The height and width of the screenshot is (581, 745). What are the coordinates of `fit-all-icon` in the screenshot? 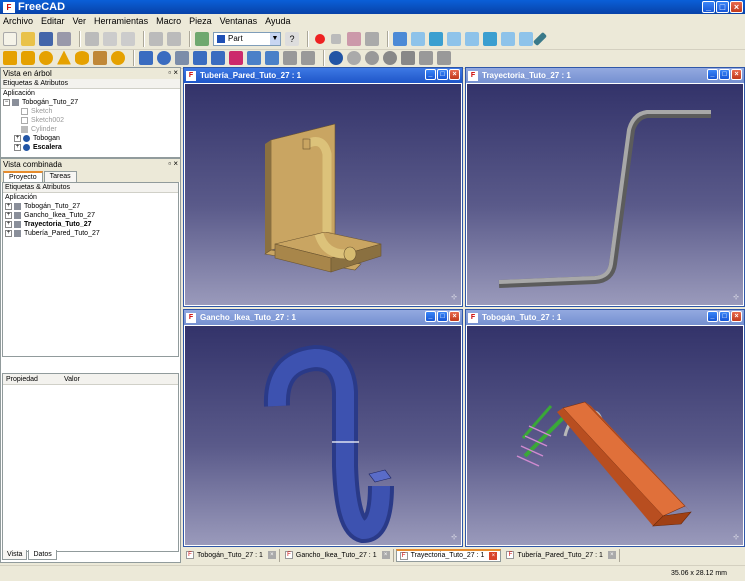 It's located at (400, 38).